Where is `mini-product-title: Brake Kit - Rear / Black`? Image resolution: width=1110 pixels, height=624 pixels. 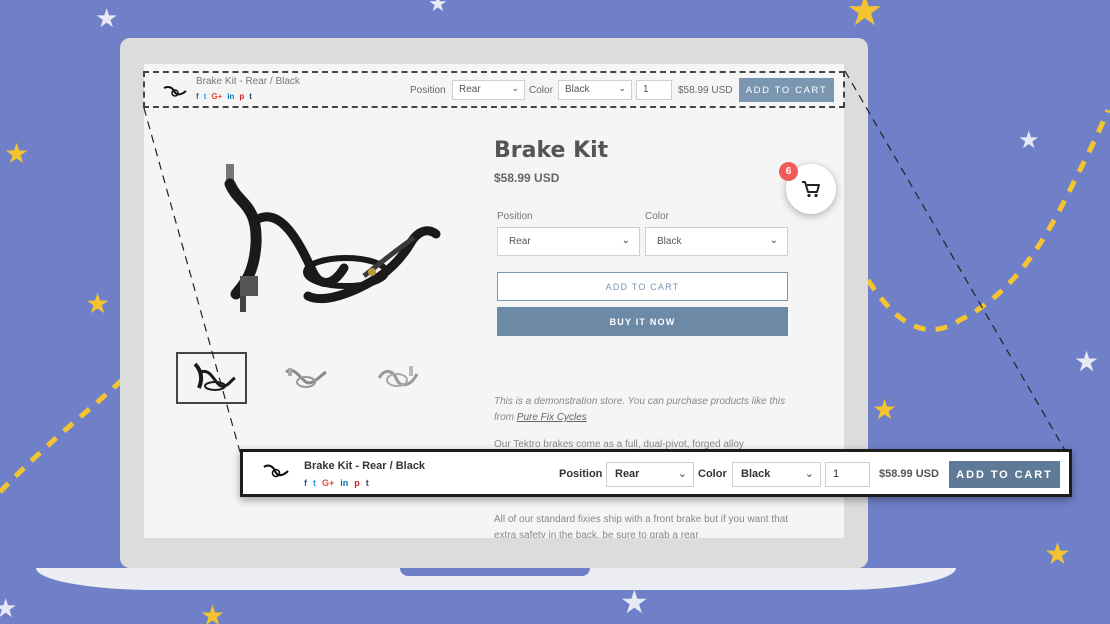
mini-product-title: Brake Kit - Rear / Black is located at coordinates (248, 81).